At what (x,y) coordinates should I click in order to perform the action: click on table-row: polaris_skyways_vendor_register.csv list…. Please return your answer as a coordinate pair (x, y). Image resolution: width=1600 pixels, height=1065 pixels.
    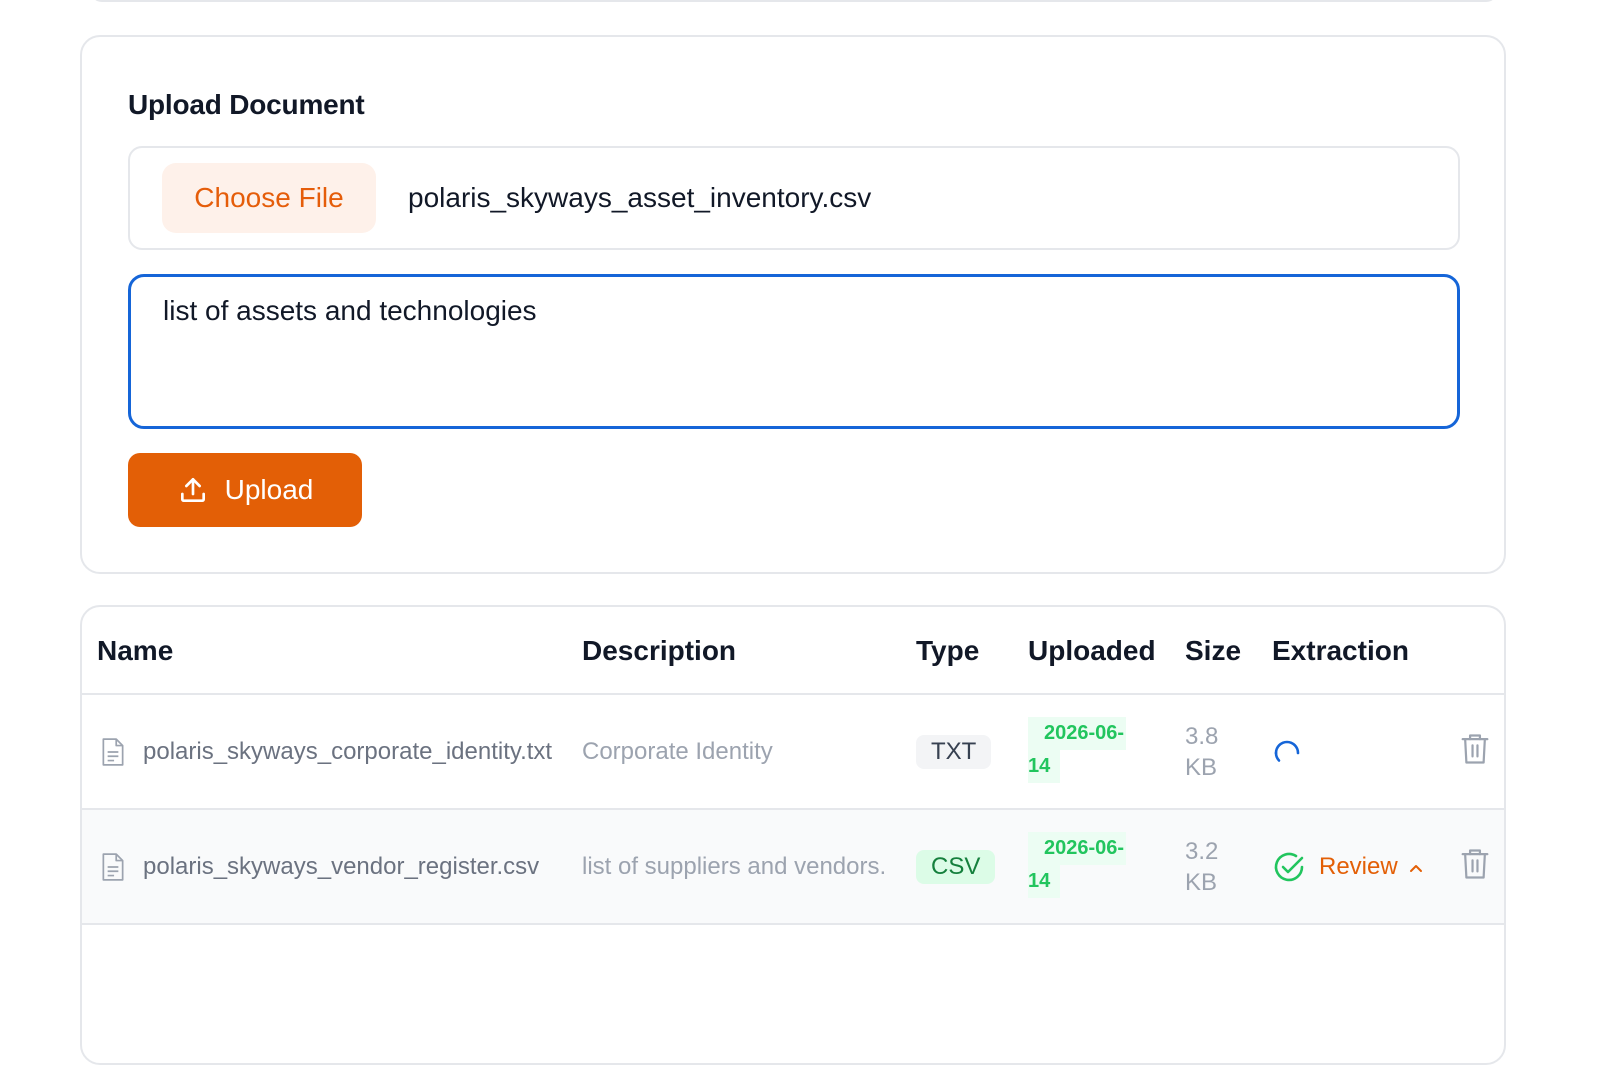
    Looking at the image, I should click on (793, 867).